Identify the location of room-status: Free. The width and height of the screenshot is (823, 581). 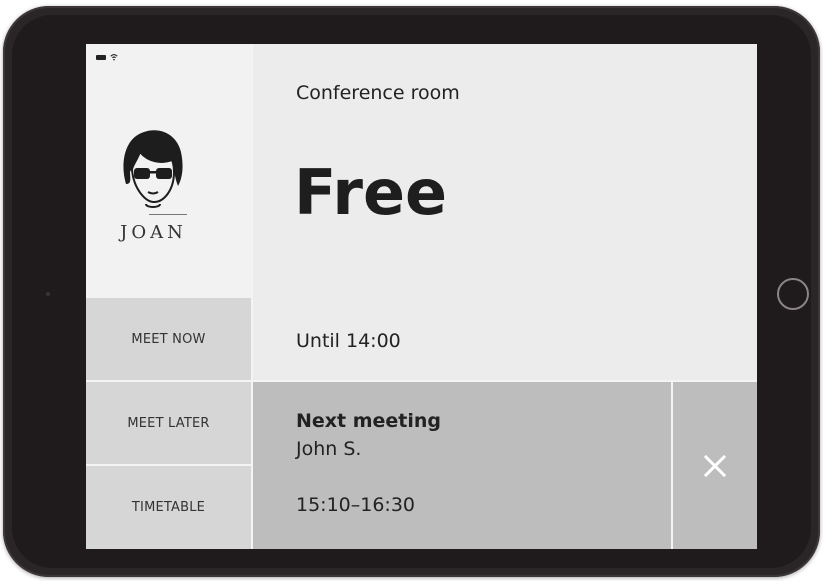
(371, 192).